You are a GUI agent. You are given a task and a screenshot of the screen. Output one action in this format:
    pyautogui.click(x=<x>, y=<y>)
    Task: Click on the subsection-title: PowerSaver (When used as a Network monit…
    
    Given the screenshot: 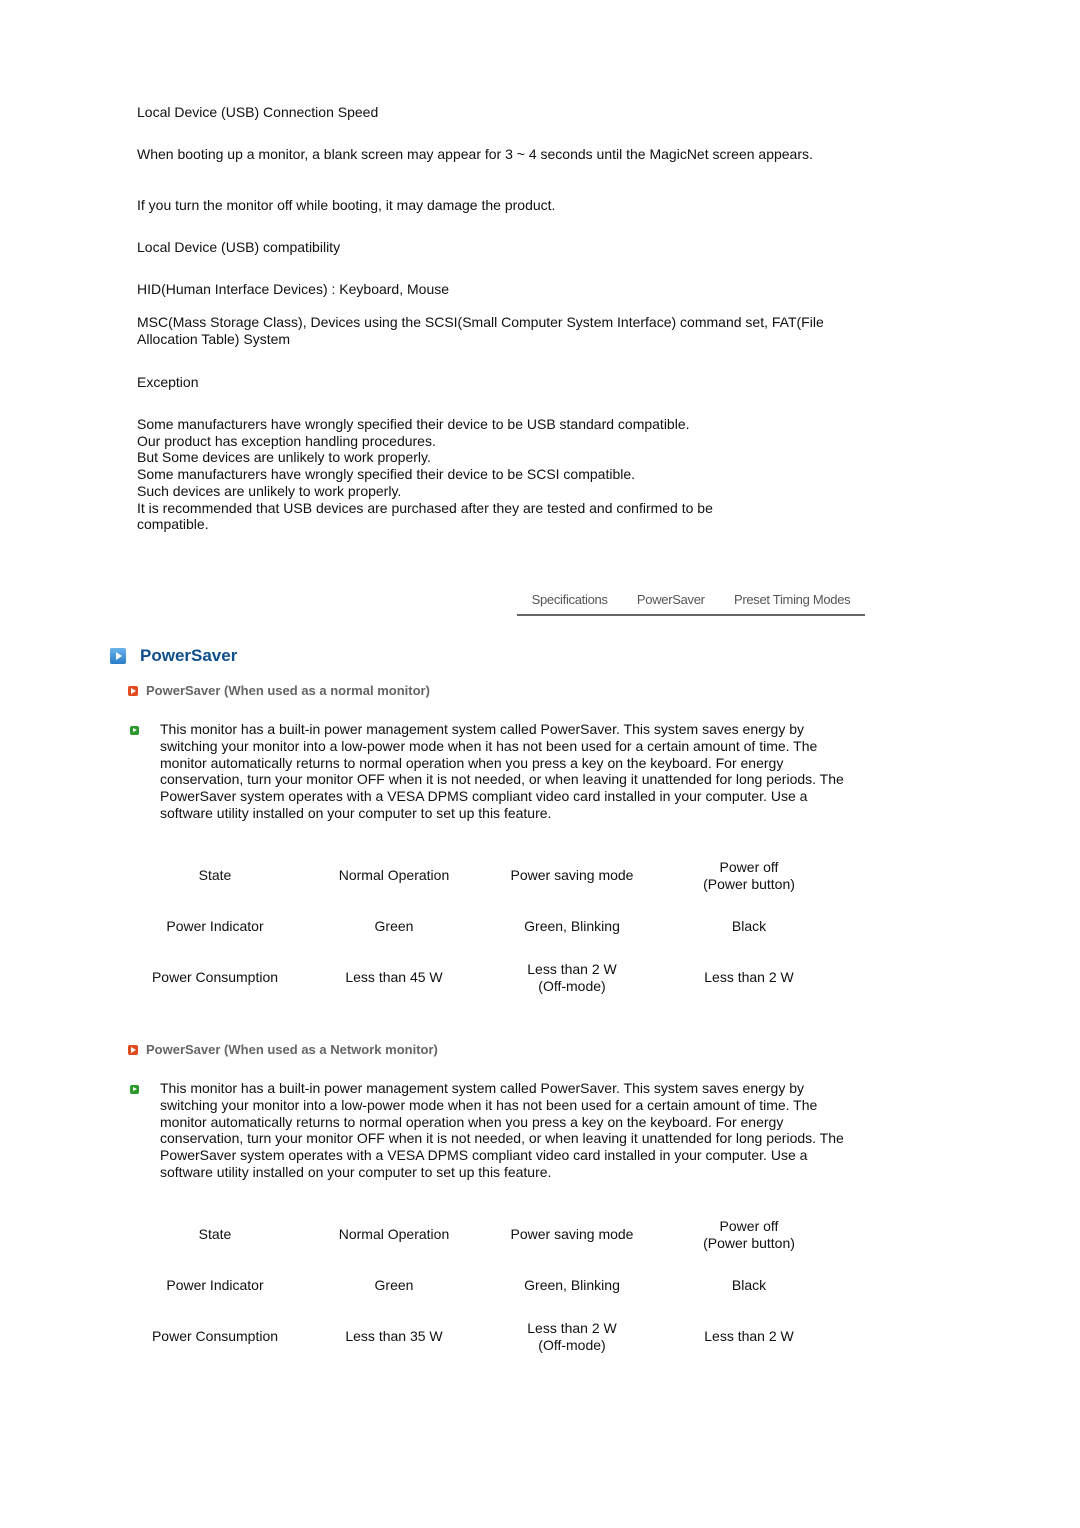 What is the action you would take?
    pyautogui.click(x=292, y=1049)
    